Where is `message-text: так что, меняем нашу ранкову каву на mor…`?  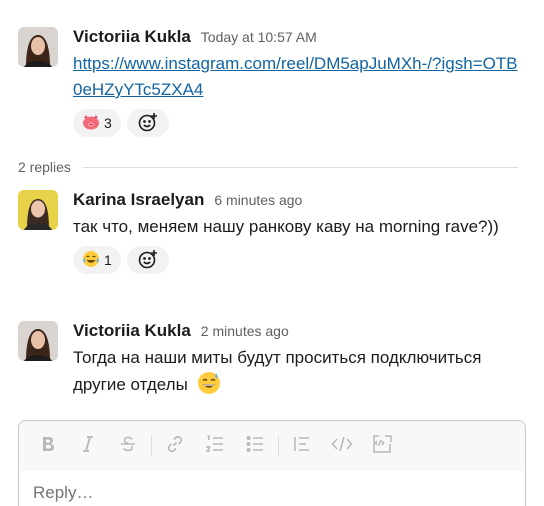 message-text: так что, меняем нашу ранкову каву на mor… is located at coordinates (286, 226).